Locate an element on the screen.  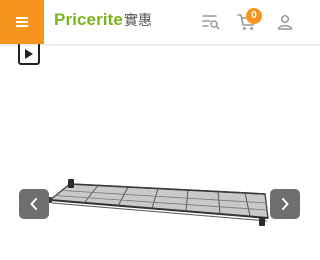
hamburger-menu-icon is located at coordinates (22, 22).